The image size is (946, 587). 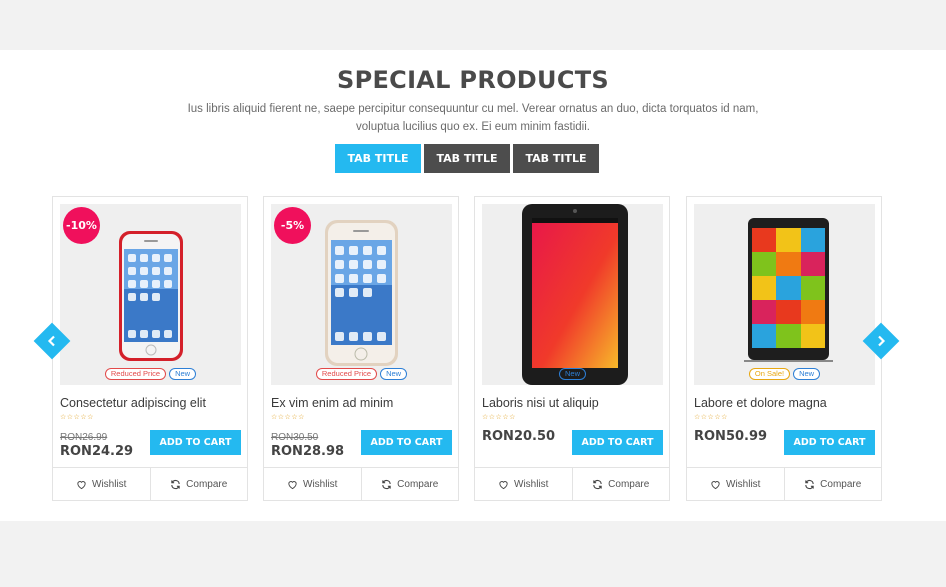 I want to click on tab-2: TAB TITLE, so click(x=467, y=158).